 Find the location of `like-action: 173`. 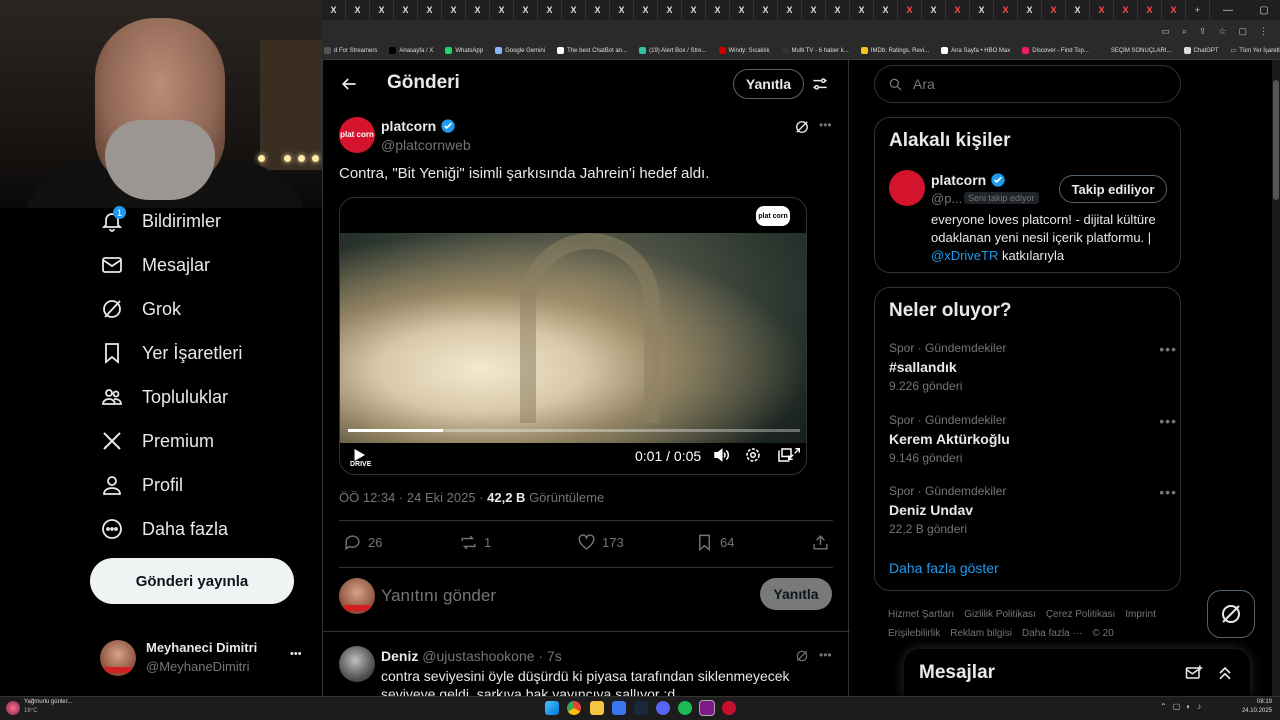

like-action: 173 is located at coordinates (600, 542).